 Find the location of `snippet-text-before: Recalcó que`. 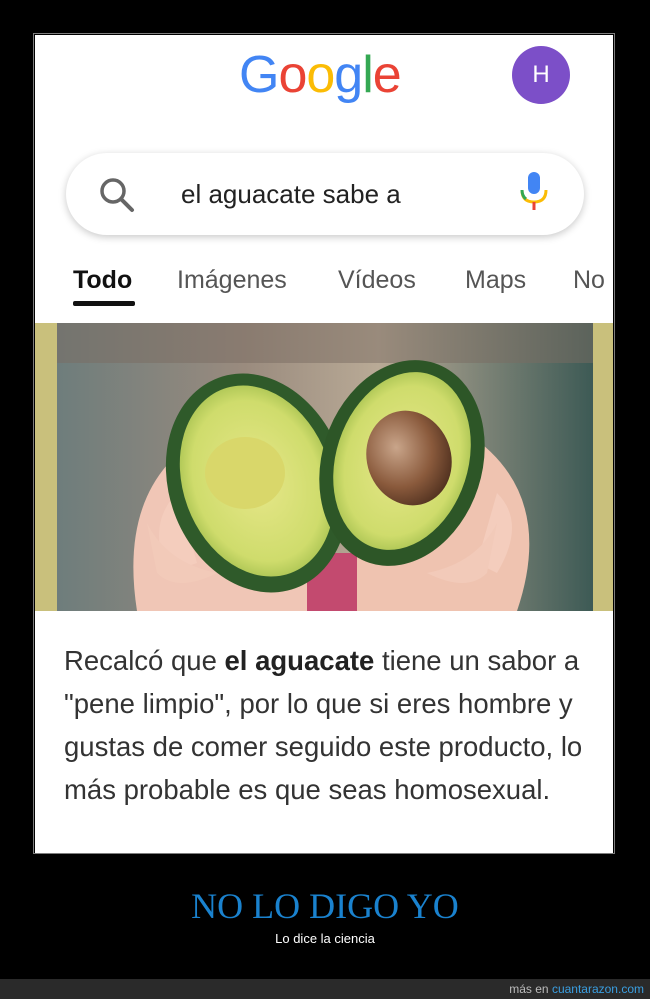

snippet-text-before: Recalcó que is located at coordinates (144, 660).